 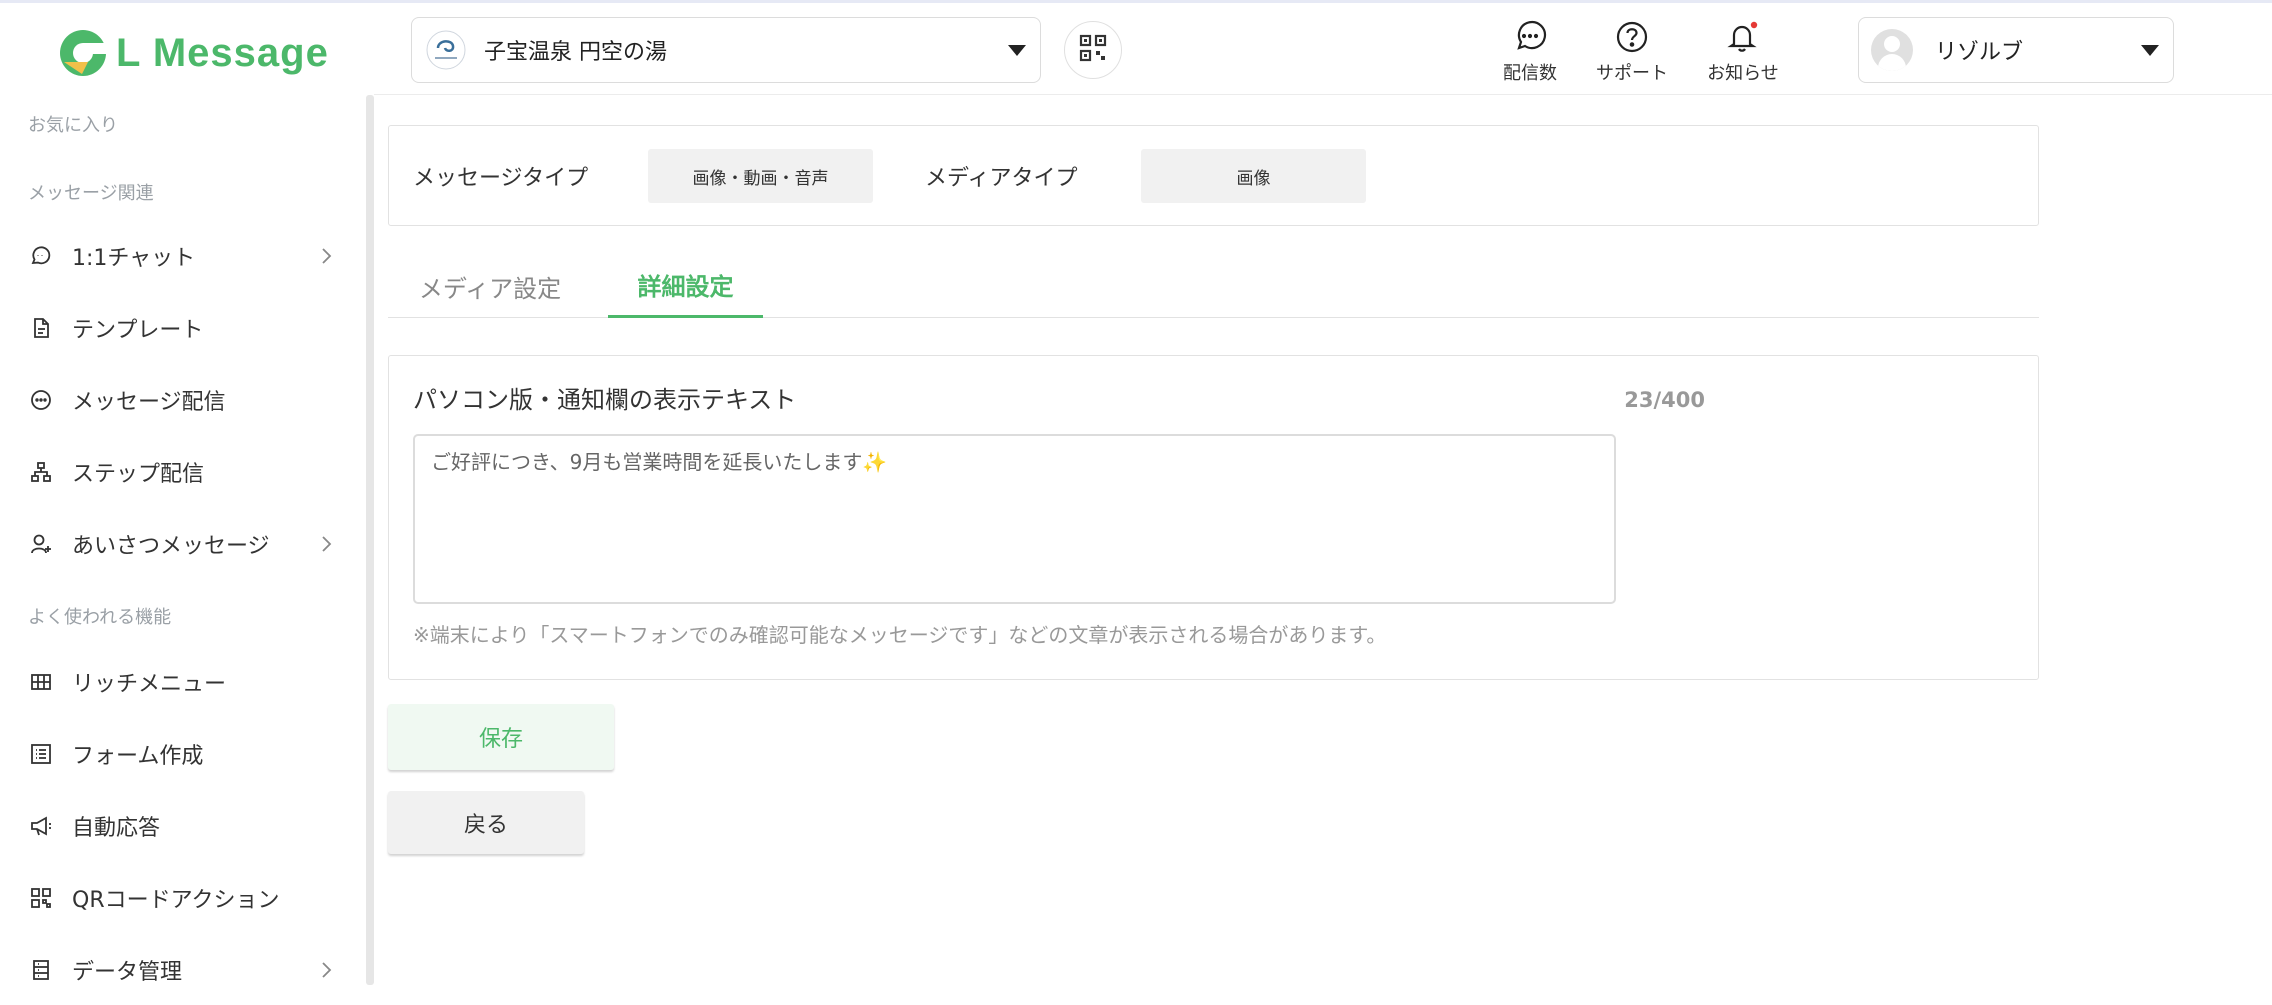 I want to click on sidebar-item-auto-reply: 自動応答, so click(x=183, y=826).